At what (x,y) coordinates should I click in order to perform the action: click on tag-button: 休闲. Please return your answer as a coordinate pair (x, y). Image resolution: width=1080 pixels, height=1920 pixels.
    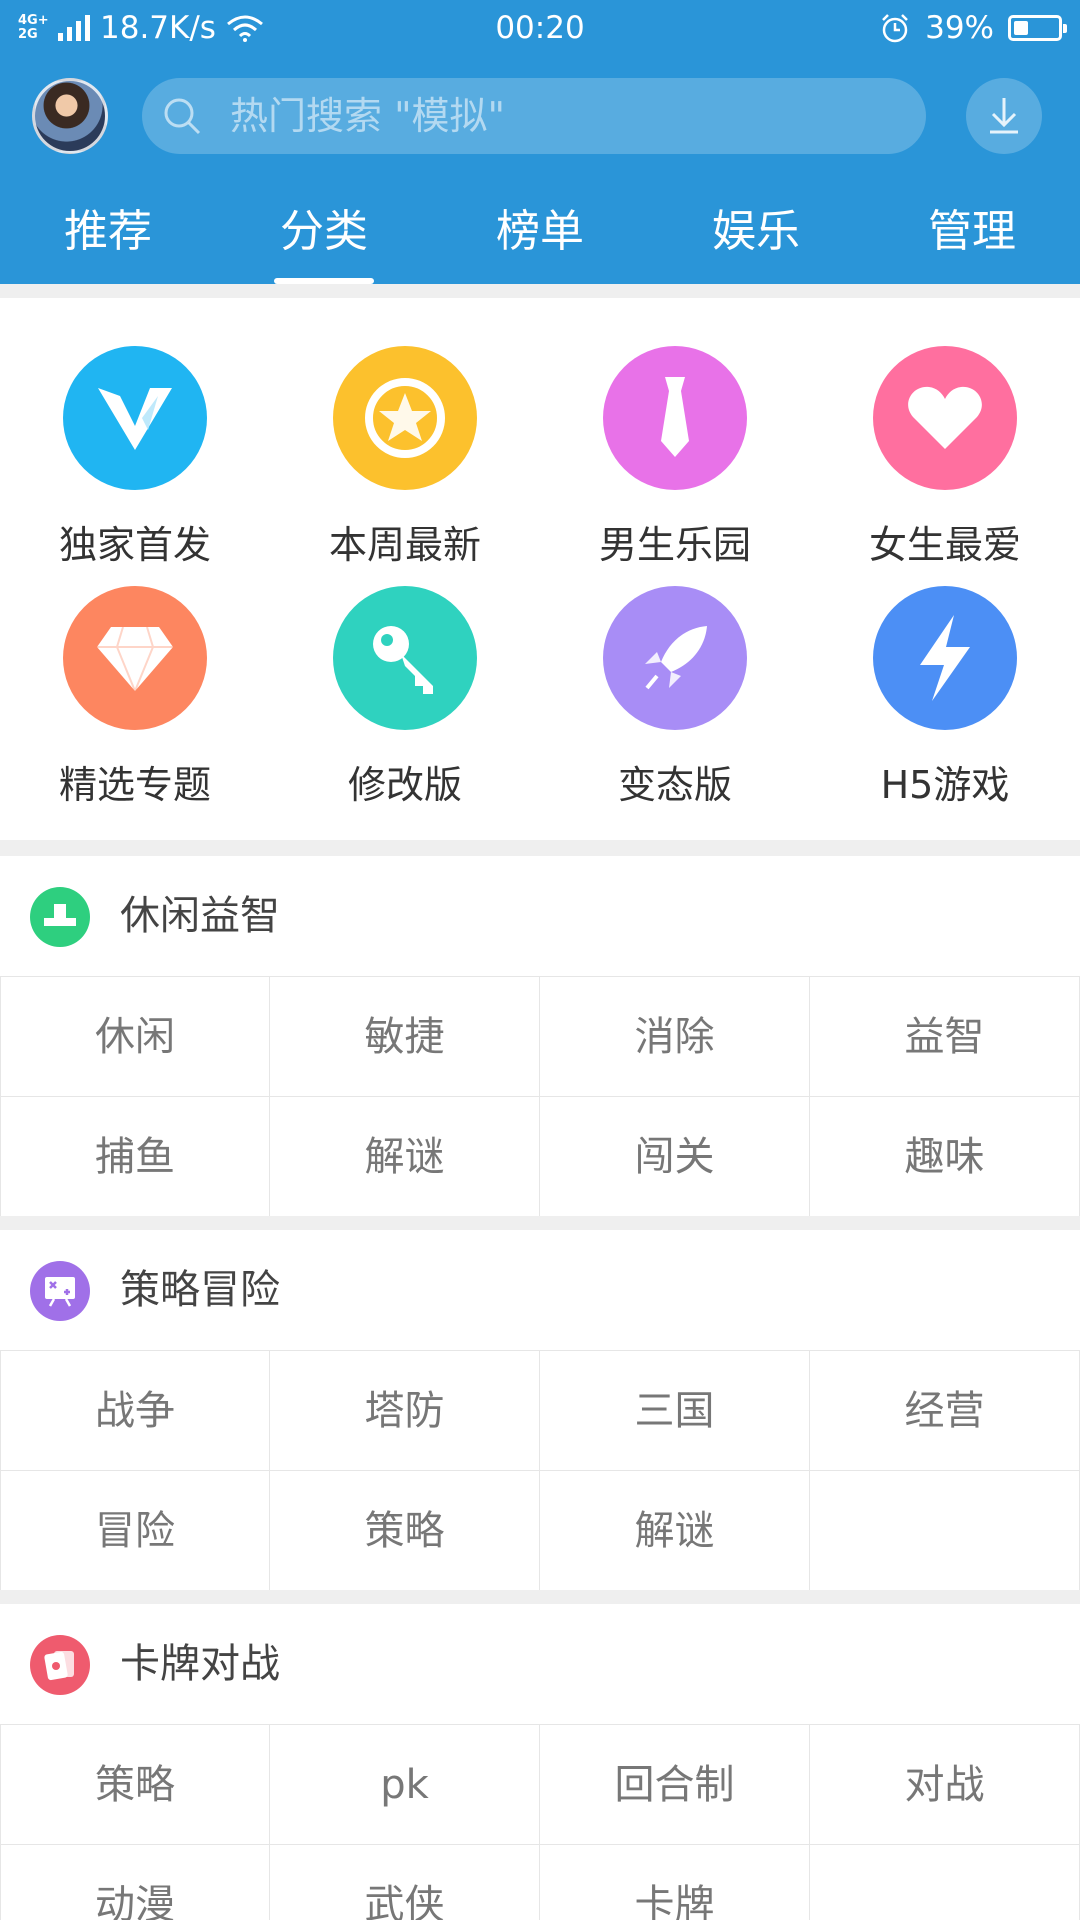
    Looking at the image, I should click on (135, 1037).